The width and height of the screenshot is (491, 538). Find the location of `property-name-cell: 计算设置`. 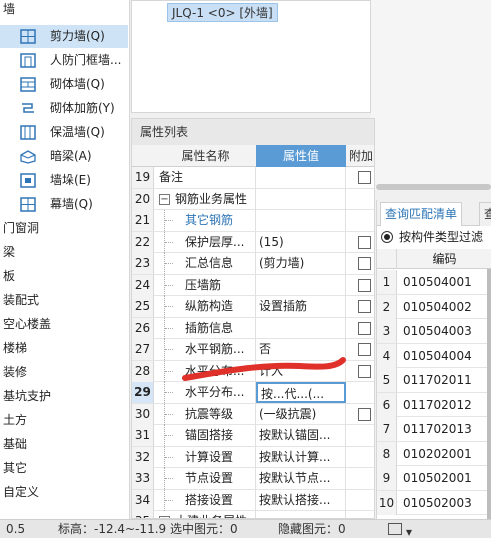

property-name-cell: 计算设置 is located at coordinates (205, 457).